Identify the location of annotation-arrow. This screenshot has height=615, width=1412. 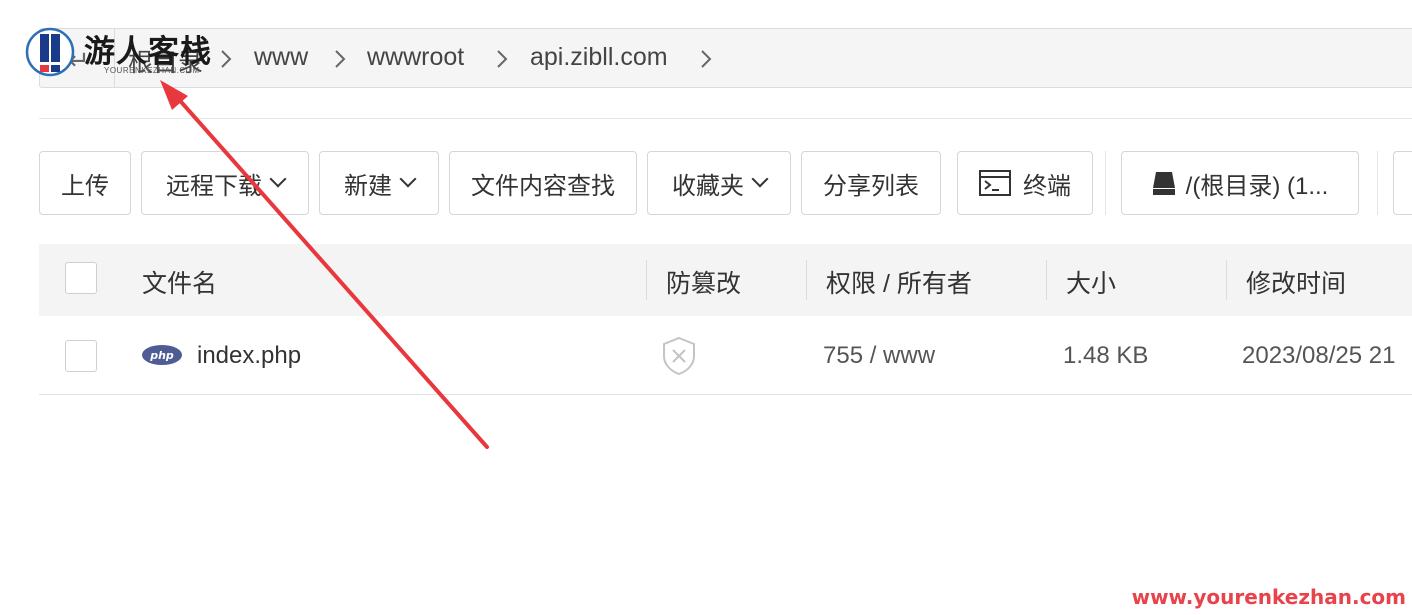
(324, 264).